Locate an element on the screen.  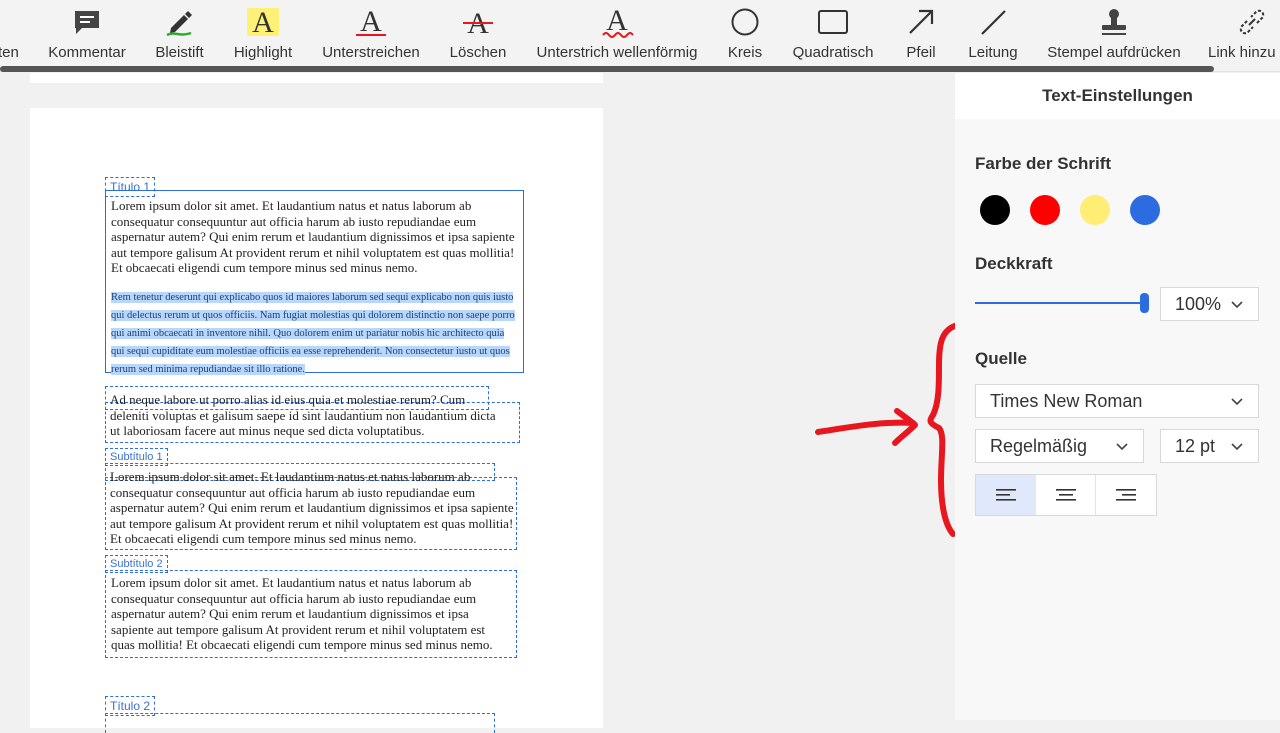
tool-kreis: Kreis is located at coordinates (745, 33).